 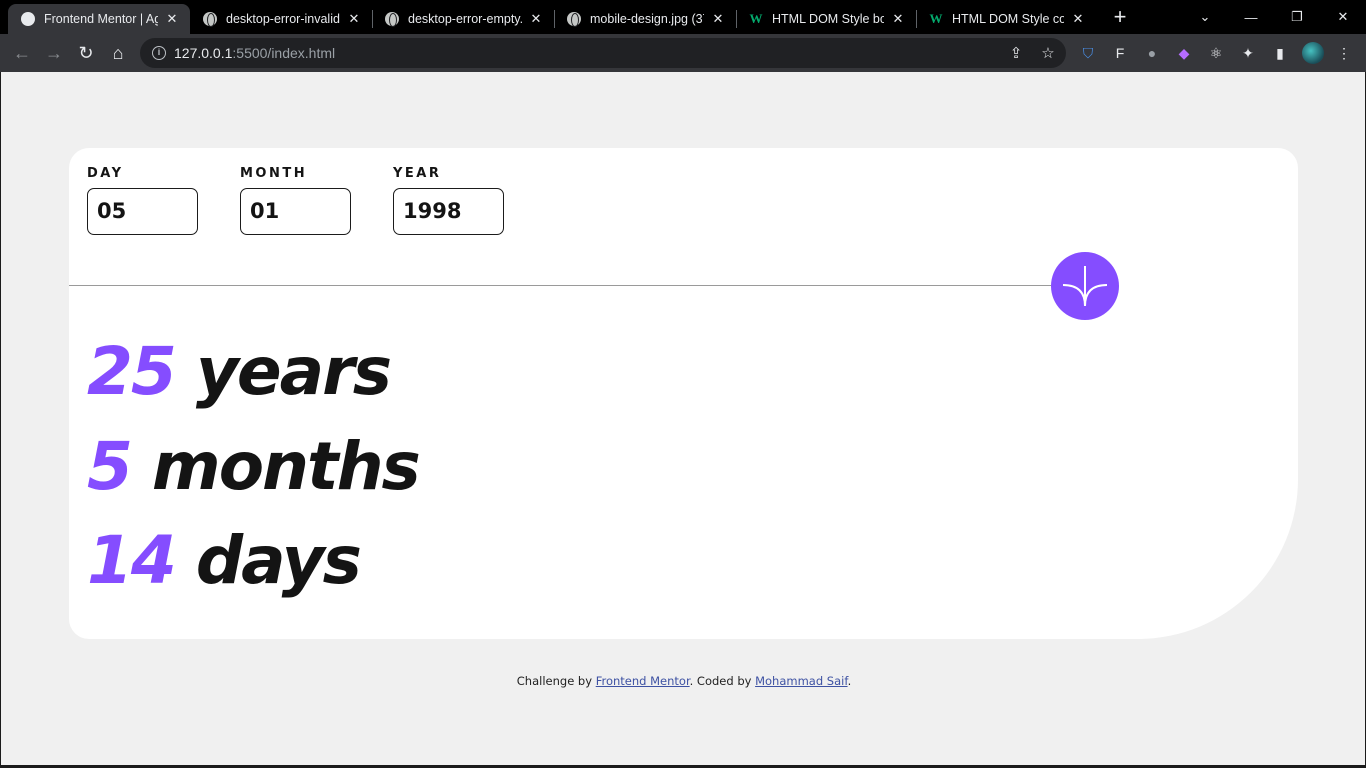 I want to click on tab-title: HTML DOM Style borde, so click(x=828, y=19).